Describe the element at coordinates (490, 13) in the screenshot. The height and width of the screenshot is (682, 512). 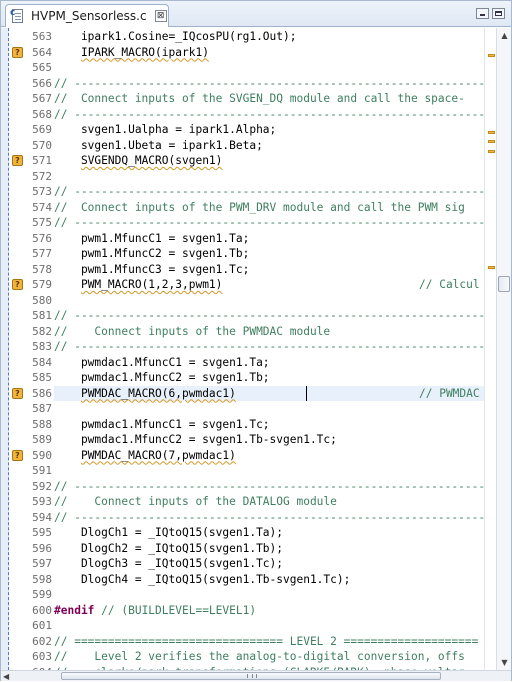
I see `window-controls` at that location.